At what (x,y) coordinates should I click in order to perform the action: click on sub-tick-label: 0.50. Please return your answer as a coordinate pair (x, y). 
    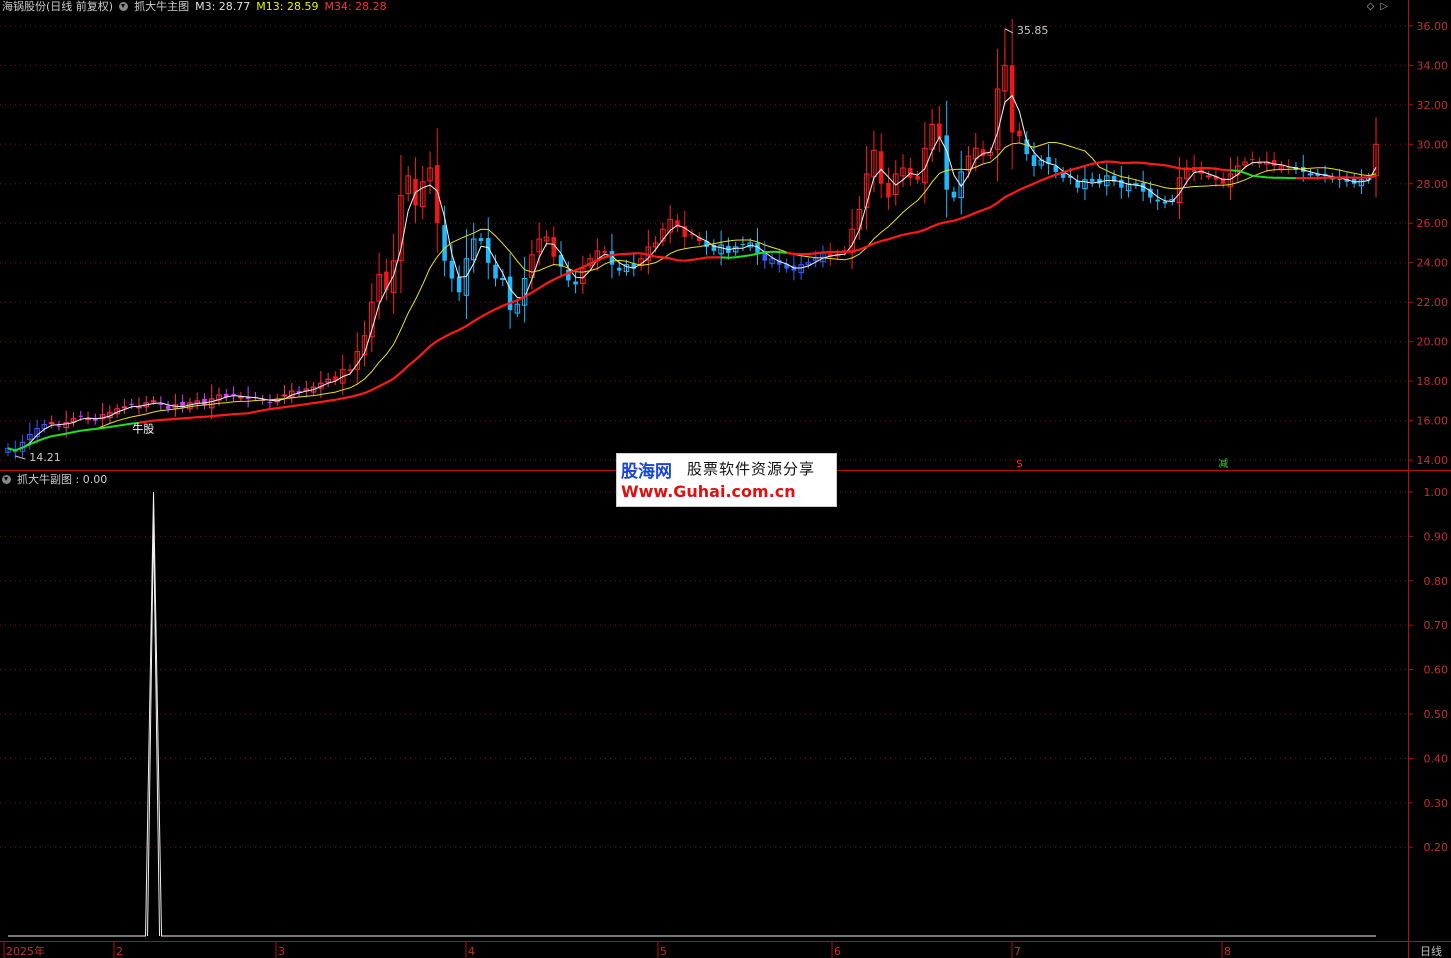
    Looking at the image, I should click on (1436, 714).